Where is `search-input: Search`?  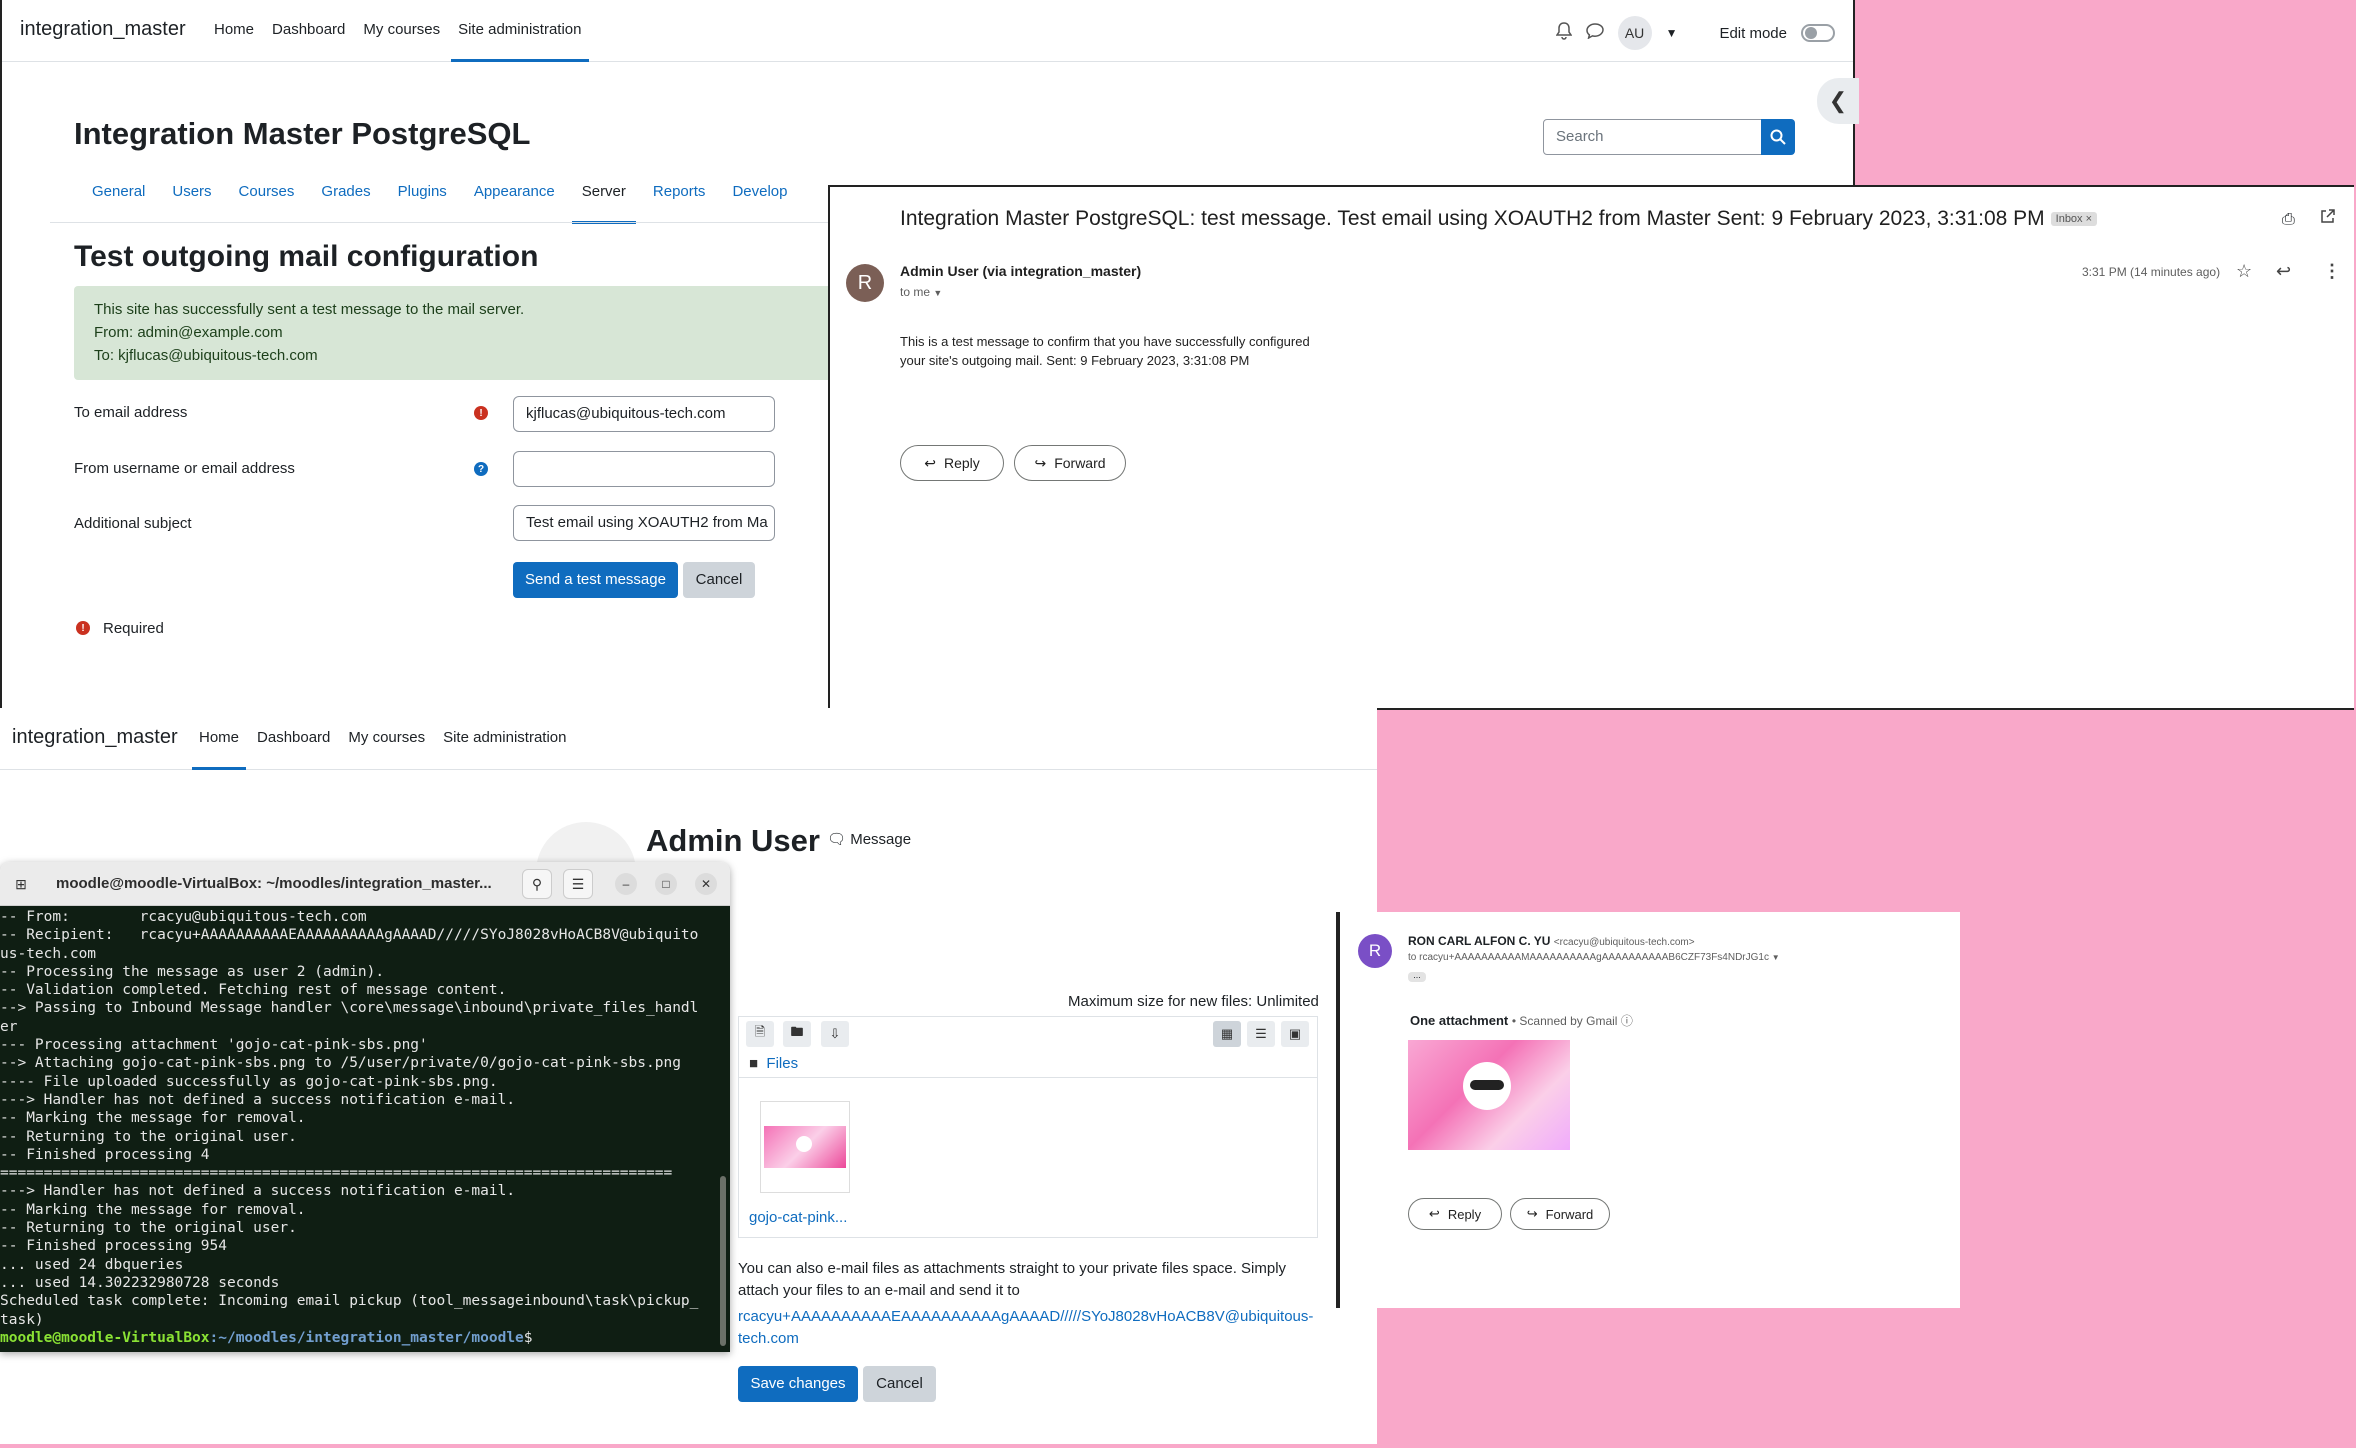 search-input: Search is located at coordinates (1653, 137).